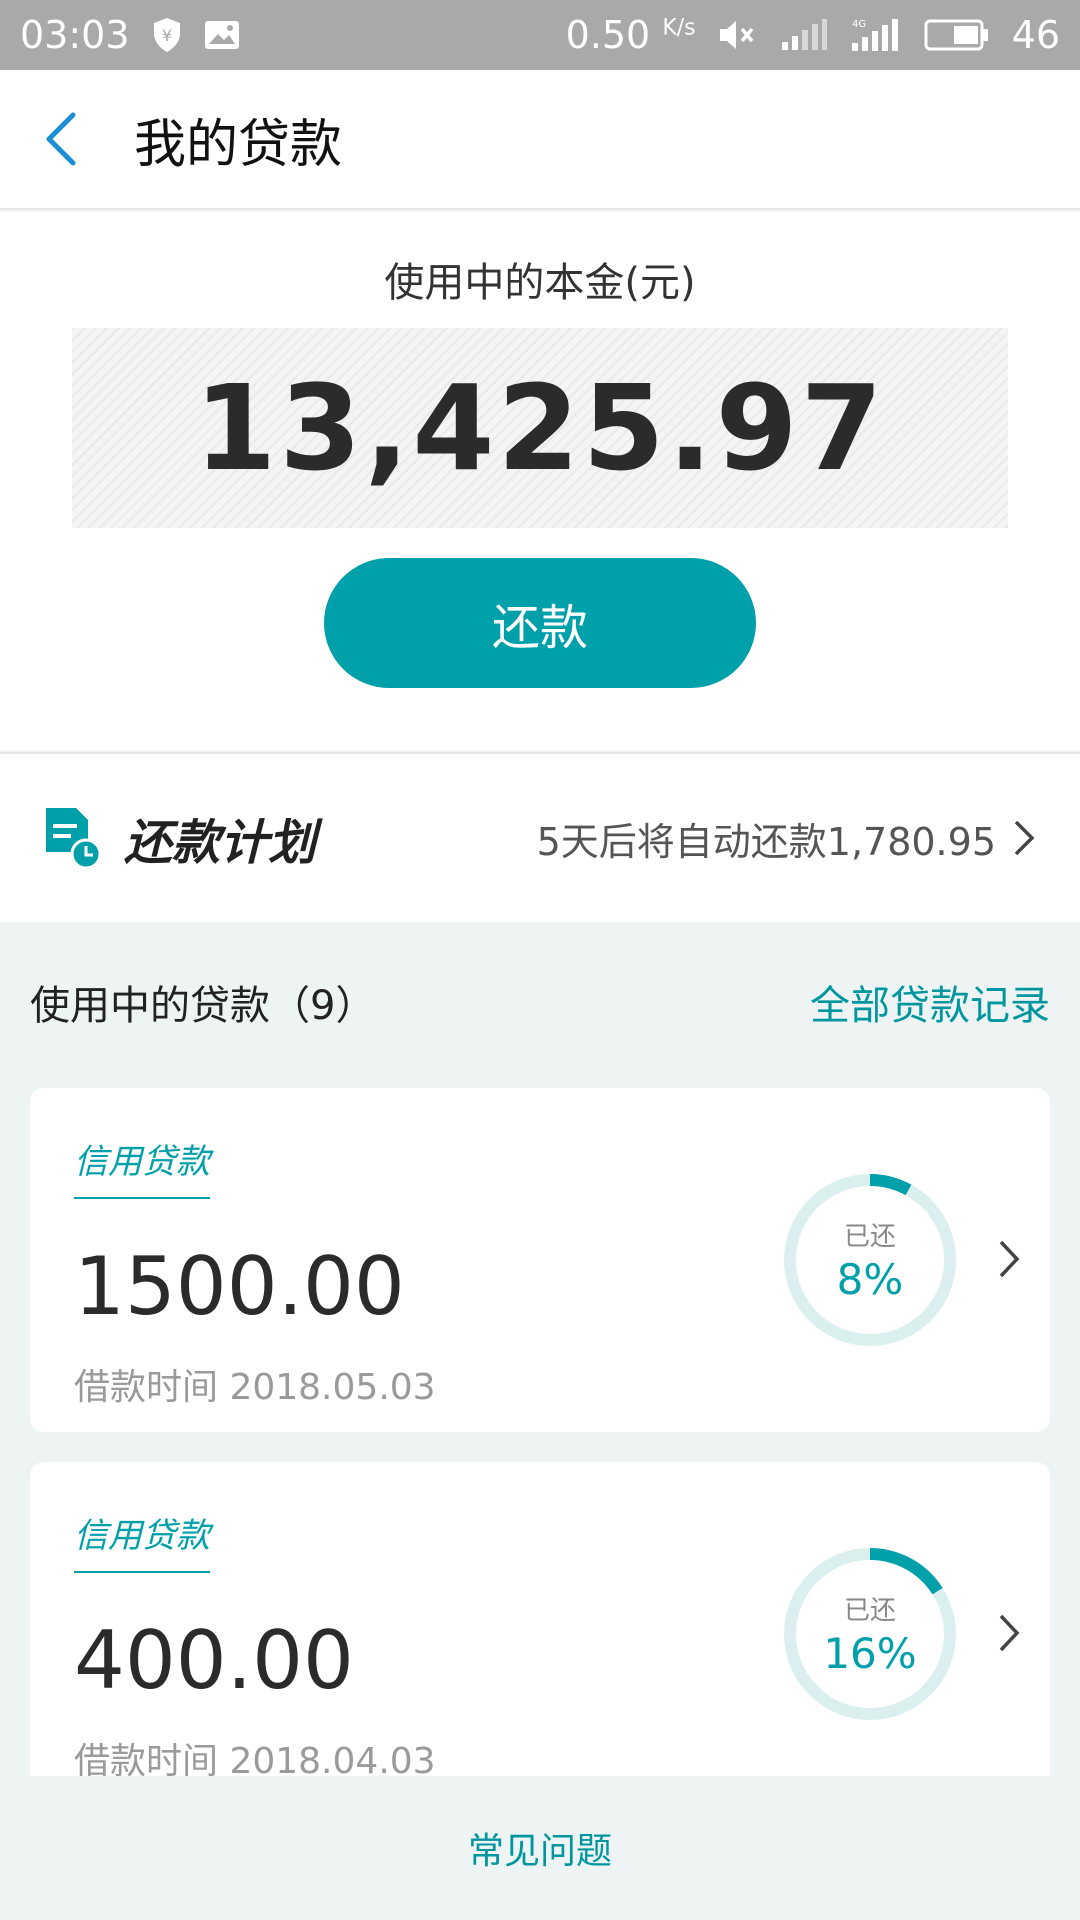  Describe the element at coordinates (870, 1279) in the screenshot. I see `repaid-percent: 8%` at that location.